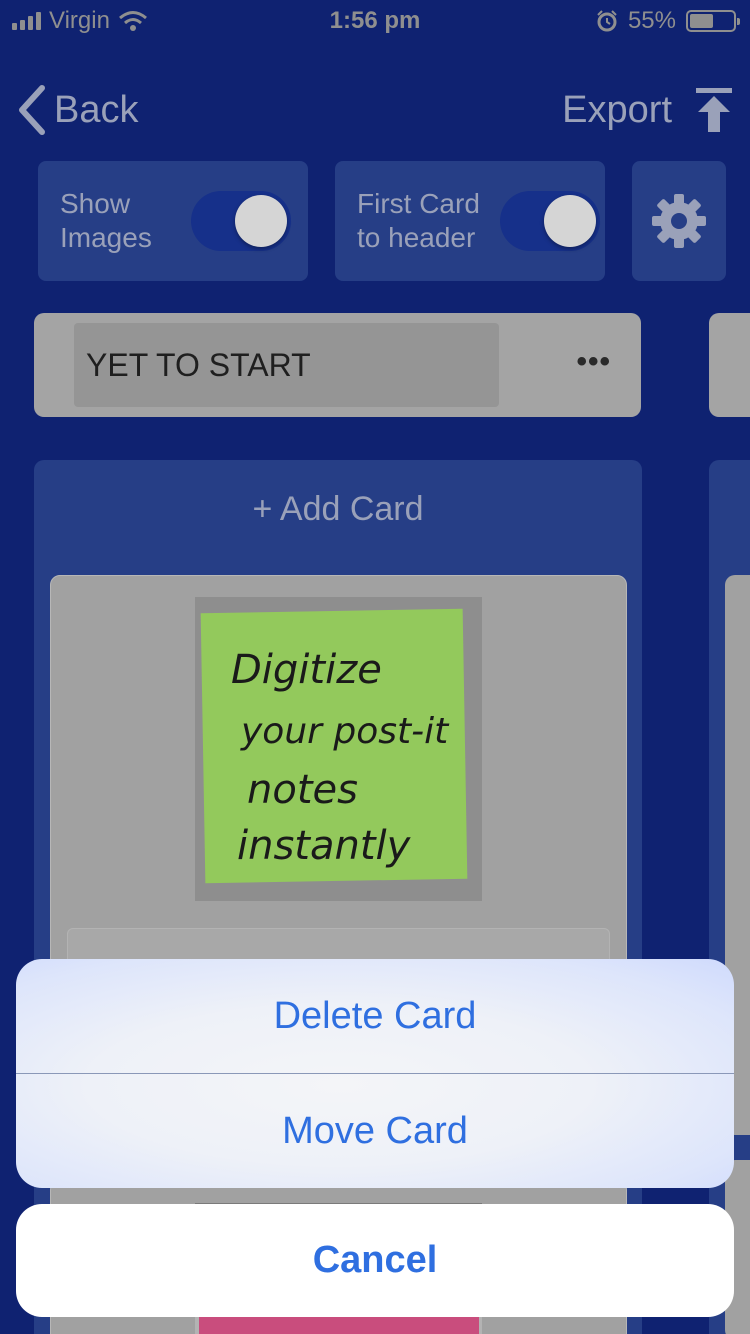  I want to click on first-card-toggle-card: First Card to header, so click(470, 221).